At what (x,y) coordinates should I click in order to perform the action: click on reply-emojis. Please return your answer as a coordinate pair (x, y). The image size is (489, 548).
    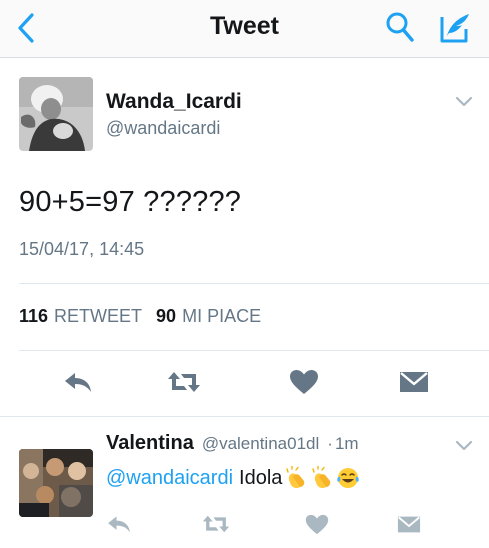
    Looking at the image, I should click on (322, 478).